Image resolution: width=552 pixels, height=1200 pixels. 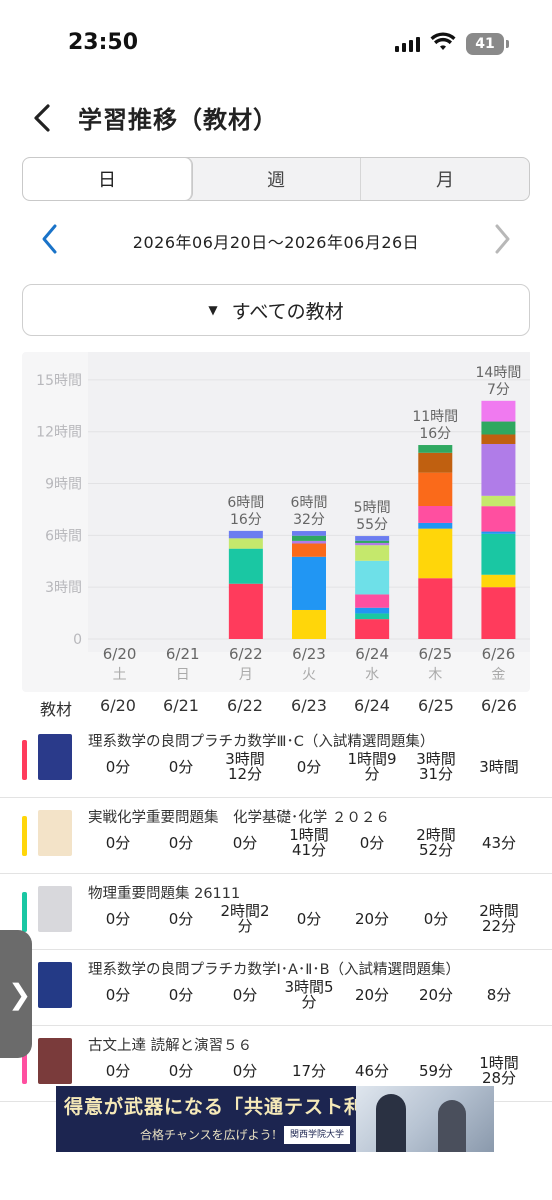 What do you see at coordinates (499, 654) in the screenshot?
I see `x-tick-label: 6/26` at bounding box center [499, 654].